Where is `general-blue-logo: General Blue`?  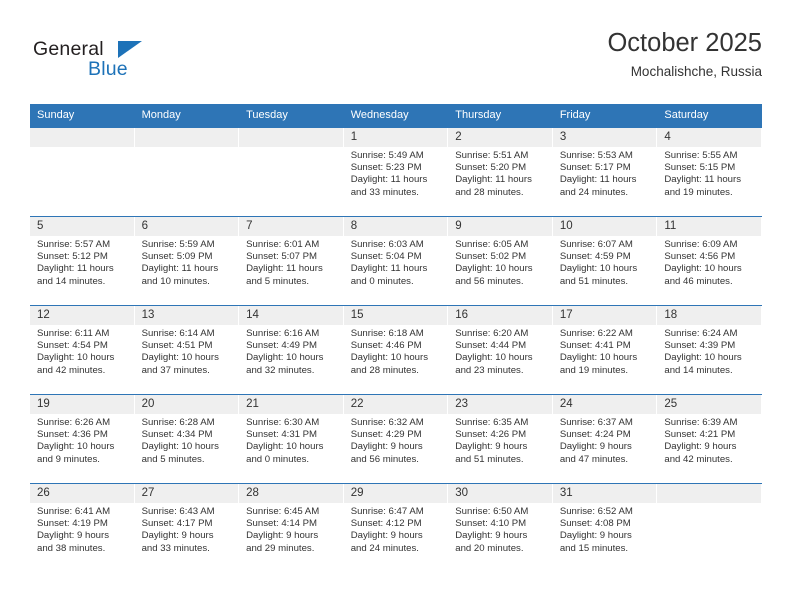 general-blue-logo: General Blue is located at coordinates (103, 61).